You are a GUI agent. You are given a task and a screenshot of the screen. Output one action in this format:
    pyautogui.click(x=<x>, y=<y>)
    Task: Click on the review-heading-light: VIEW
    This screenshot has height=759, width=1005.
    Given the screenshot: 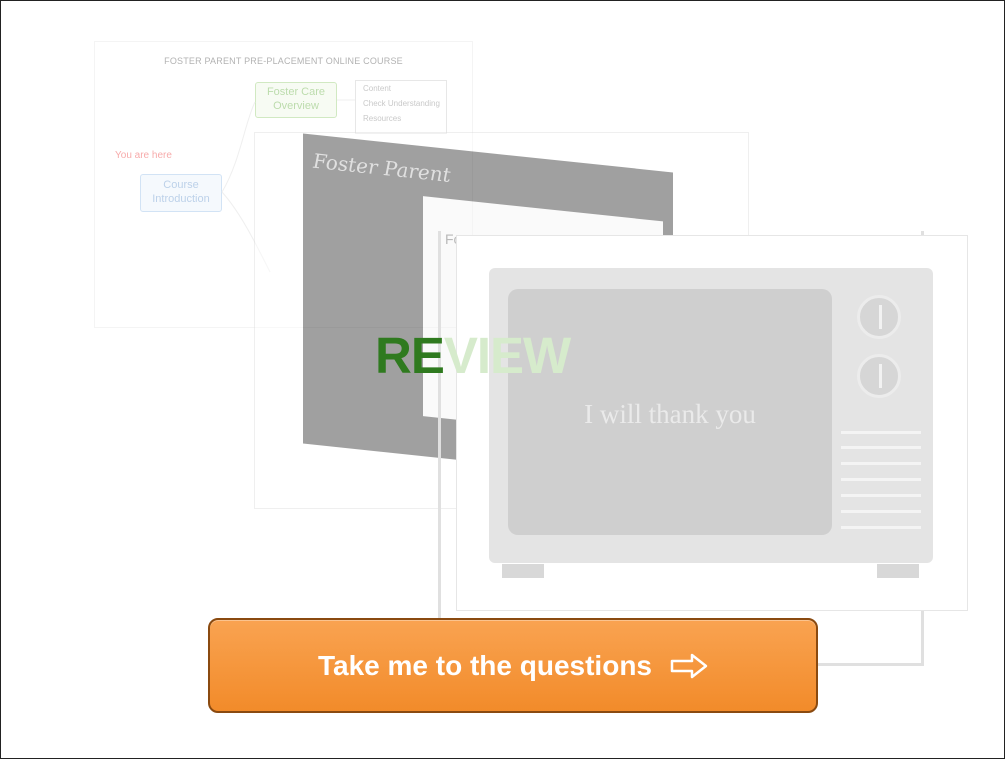 What is the action you would take?
    pyautogui.click(x=507, y=355)
    